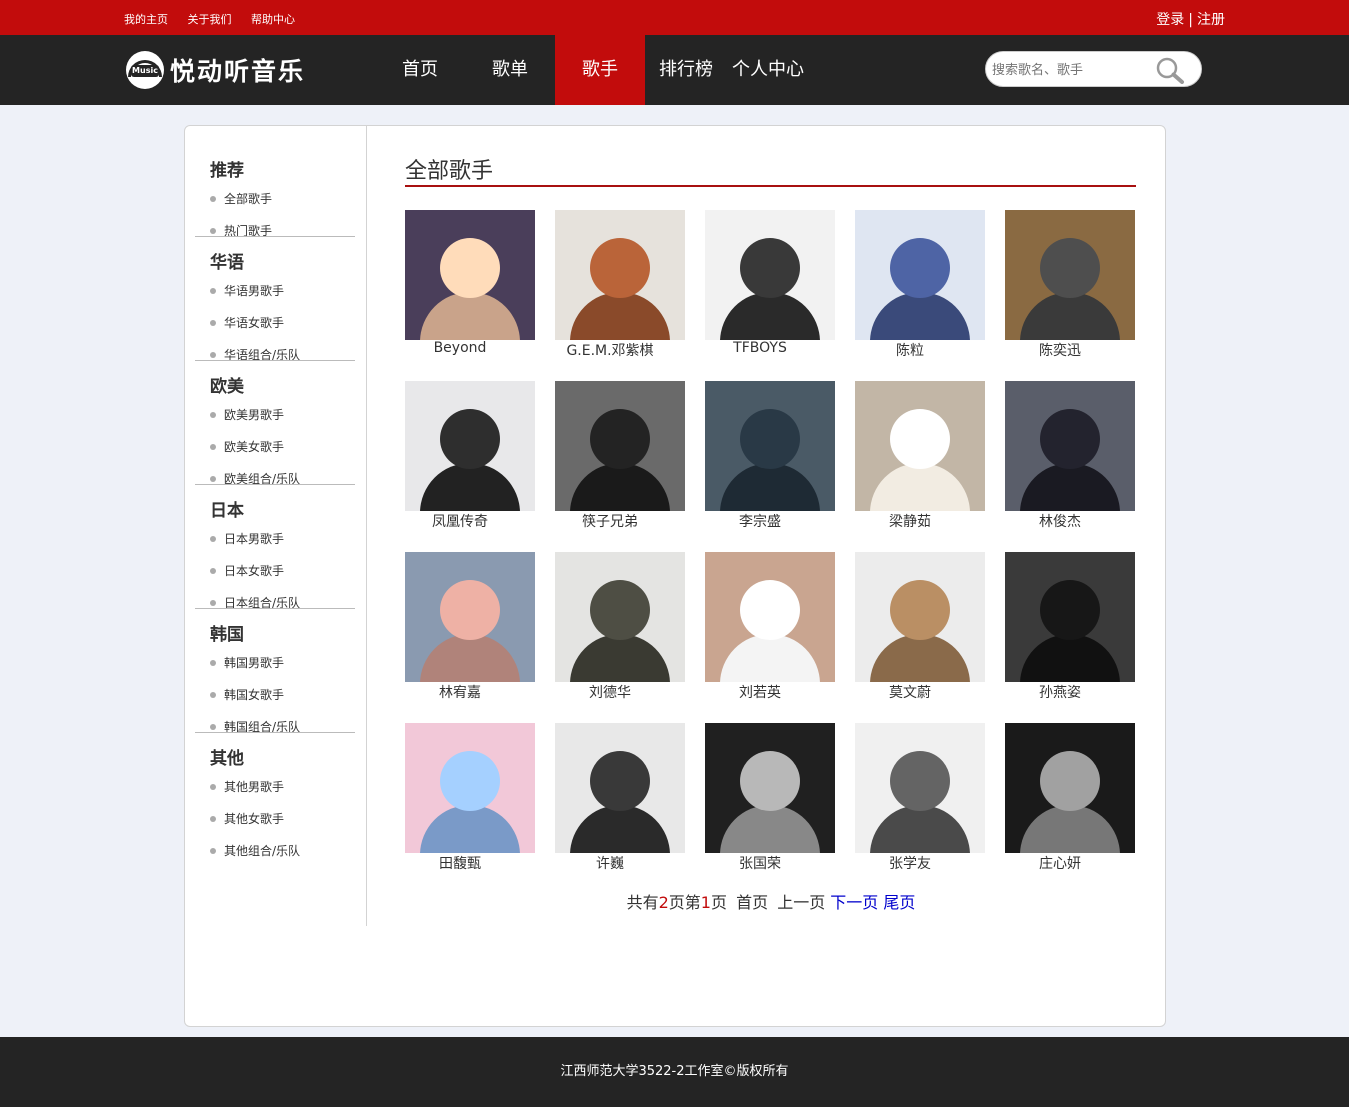 The image size is (1349, 1107). I want to click on singer-card: 刘德华, so click(620, 626).